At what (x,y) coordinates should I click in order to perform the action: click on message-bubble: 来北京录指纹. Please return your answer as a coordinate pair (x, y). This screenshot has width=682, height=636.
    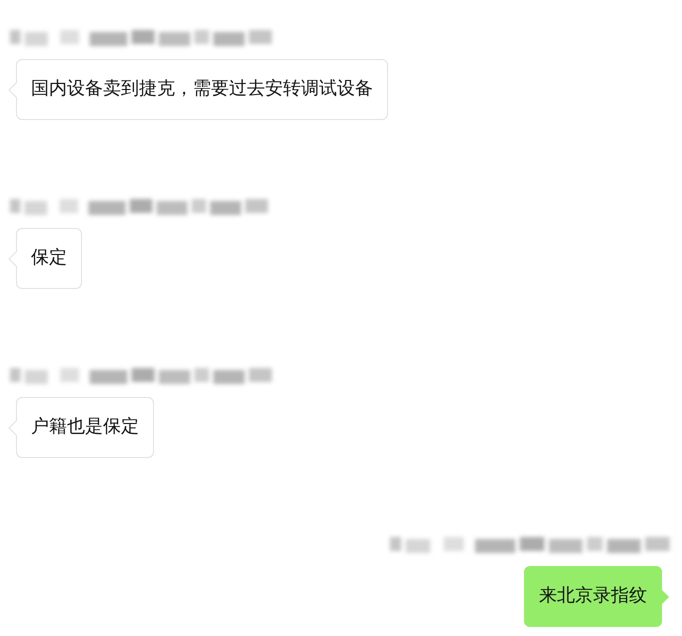
    Looking at the image, I should click on (593, 596).